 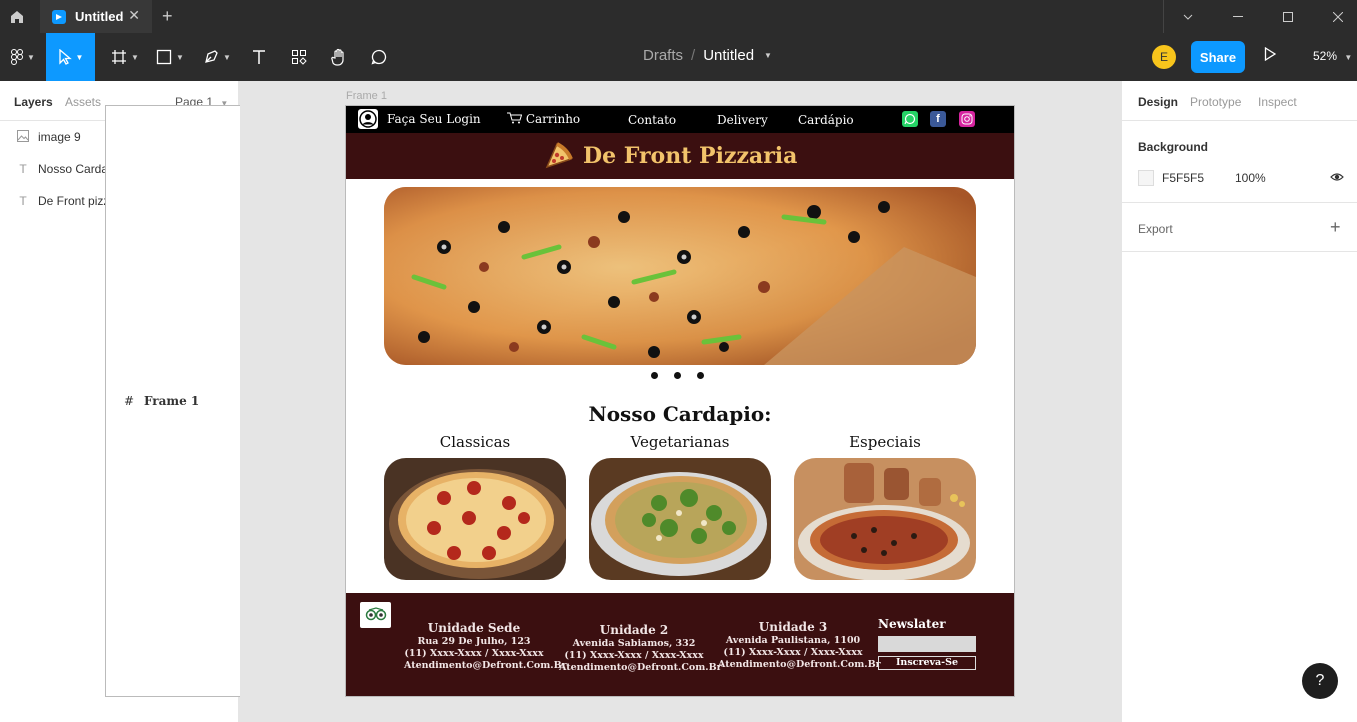 What do you see at coordinates (1146, 178) in the screenshot?
I see `background-swatch` at bounding box center [1146, 178].